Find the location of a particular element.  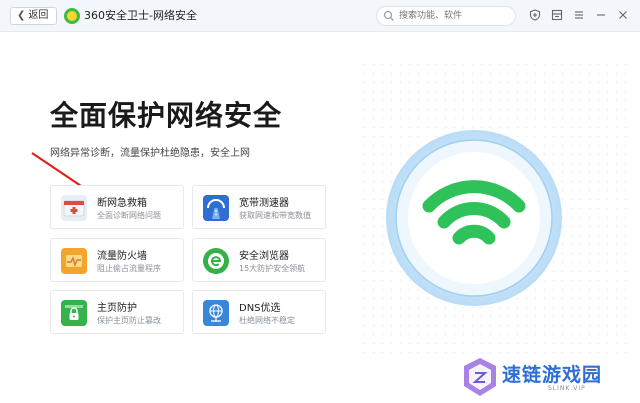

first-aid-kit-icon is located at coordinates (74, 208).